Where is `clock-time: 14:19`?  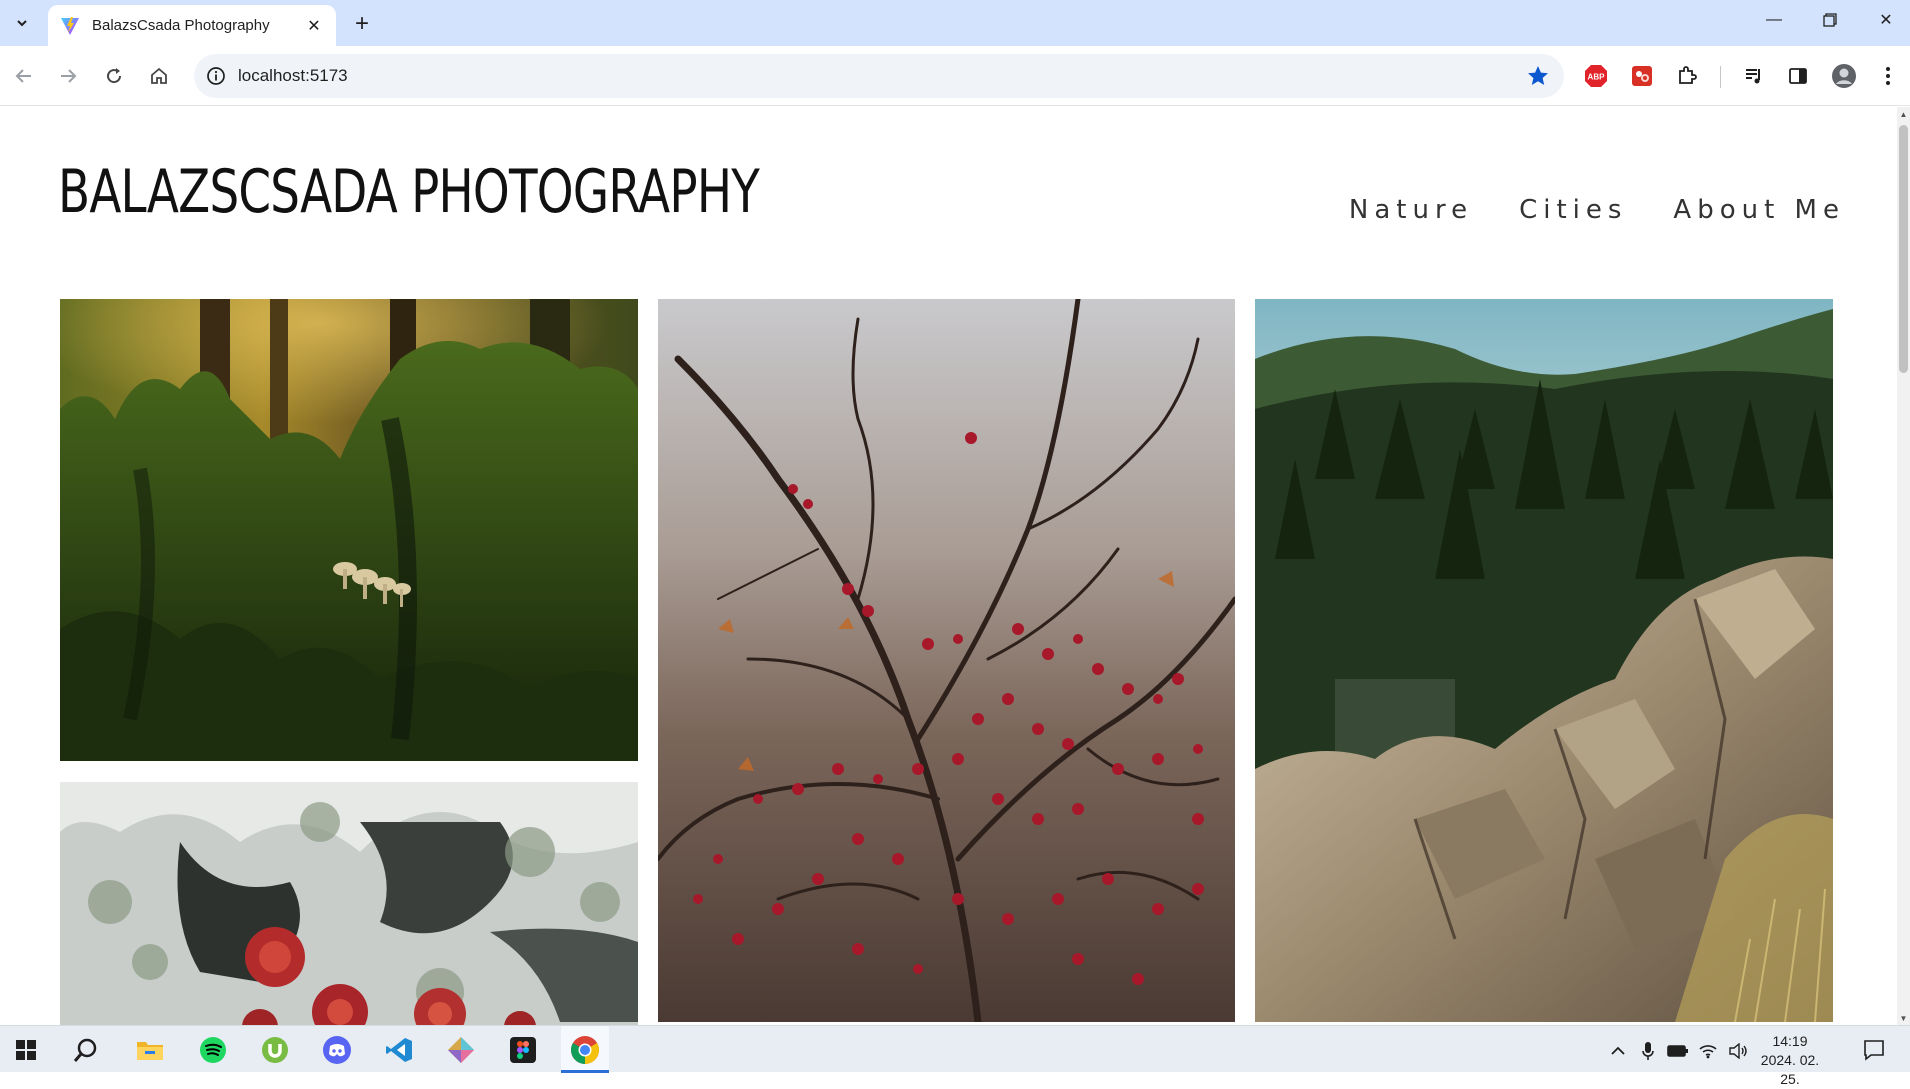 clock-time: 14:19 is located at coordinates (1790, 1041).